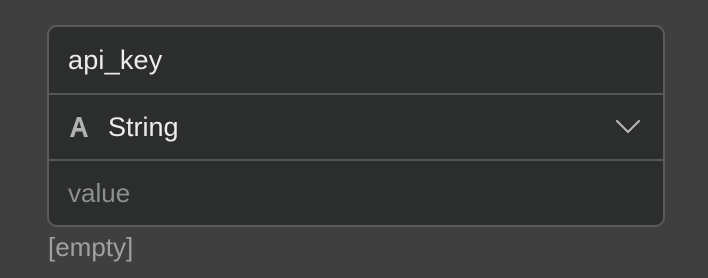 This screenshot has height=278, width=708. Describe the element at coordinates (115, 59) in the screenshot. I see `variable-name-value: api_key` at that location.